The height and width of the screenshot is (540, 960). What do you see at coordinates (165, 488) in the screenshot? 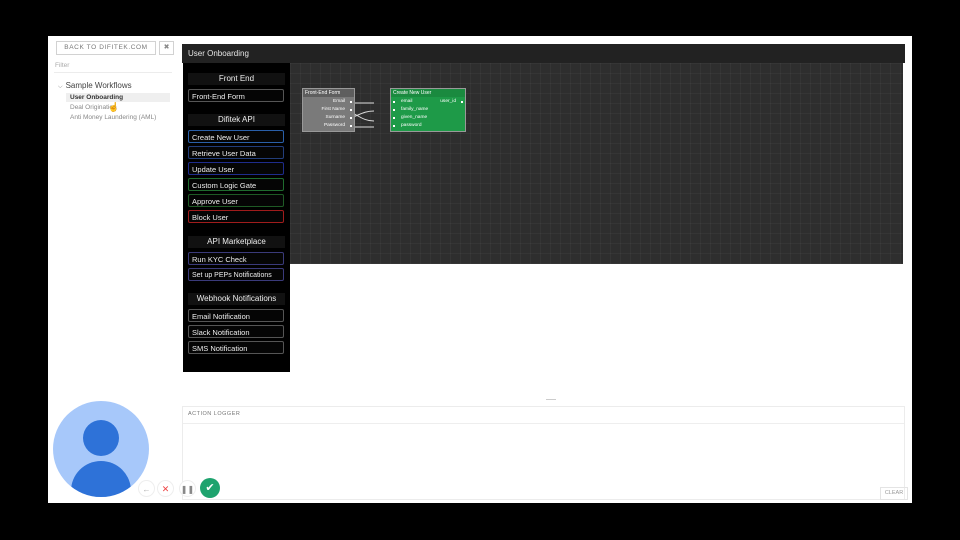
I see `close-icon: ✕` at bounding box center [165, 488].